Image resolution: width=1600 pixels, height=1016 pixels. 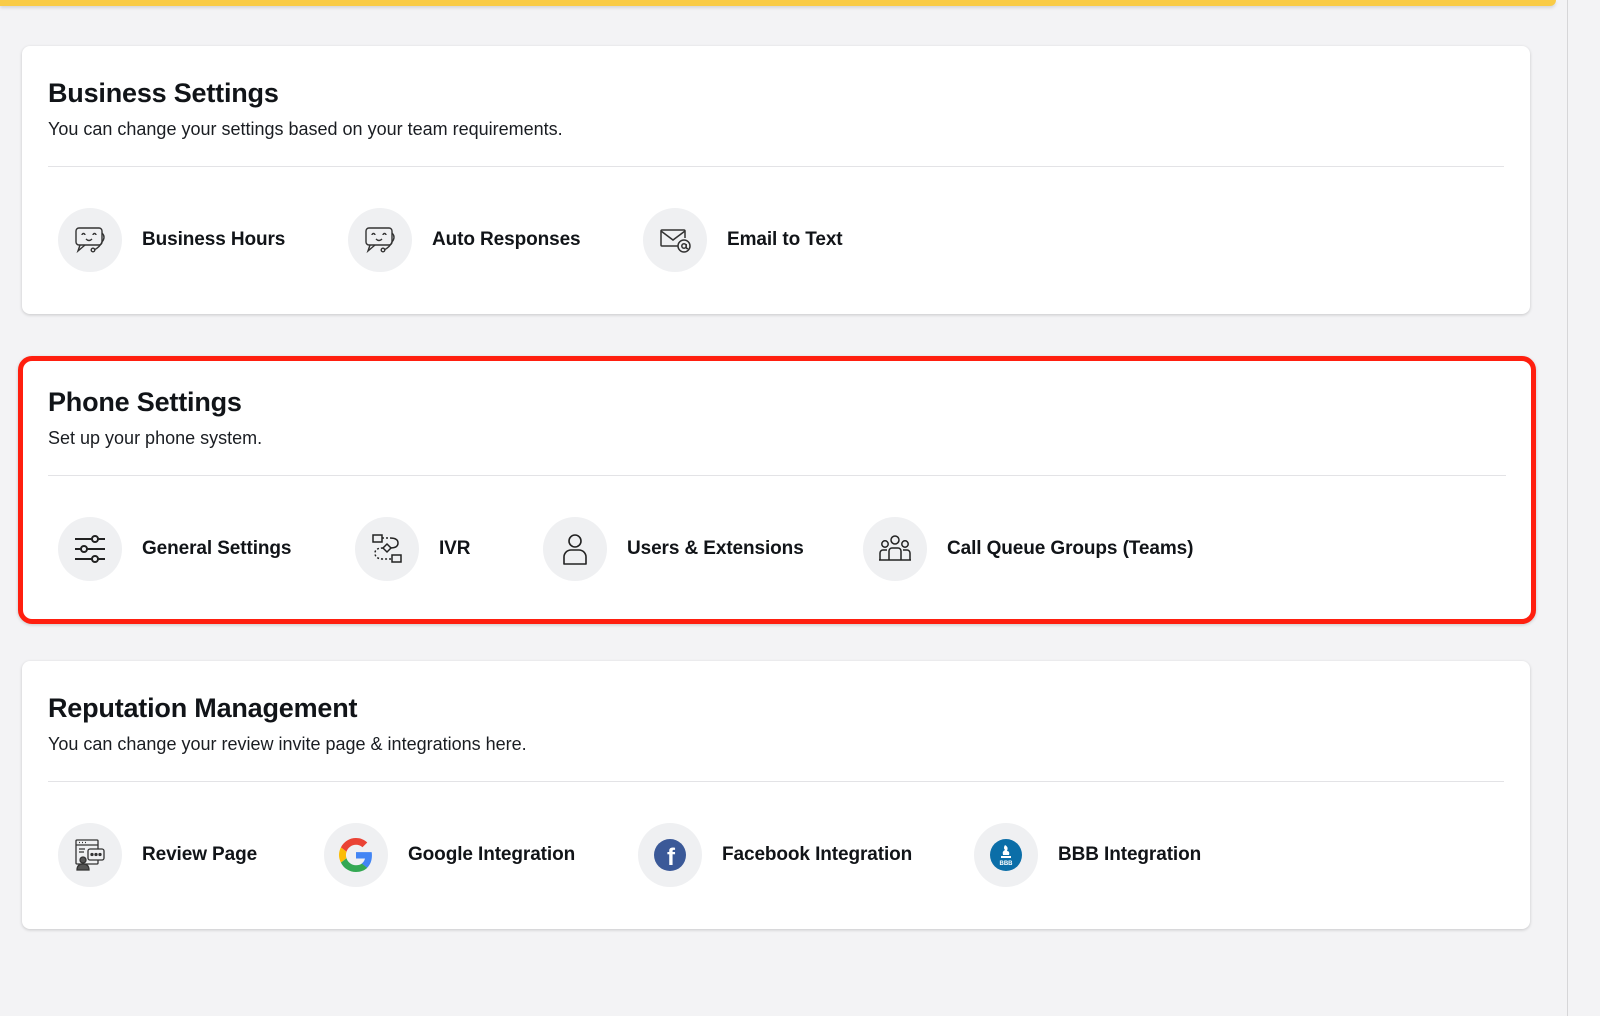 I want to click on section-title: Reputation Management, so click(x=203, y=708).